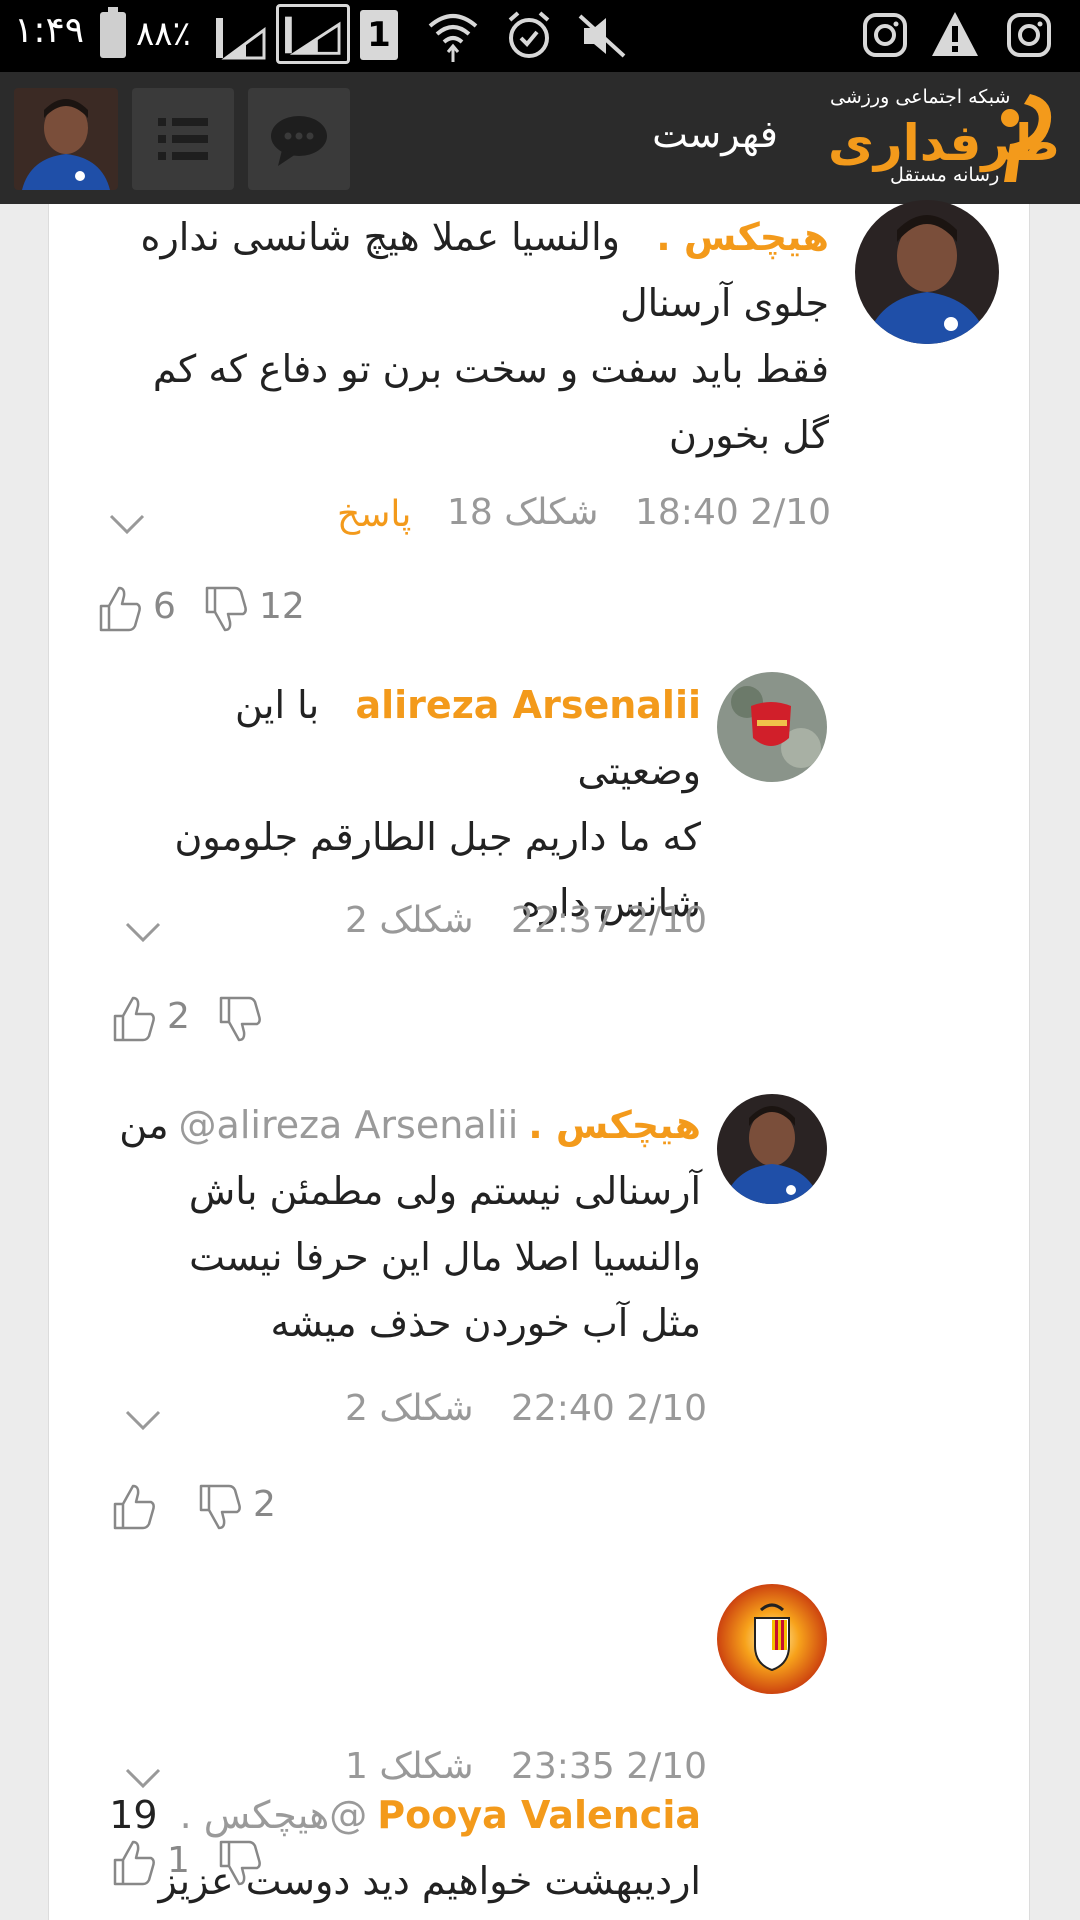 The width and height of the screenshot is (1080, 1920). What do you see at coordinates (164, 606) in the screenshot?
I see `like-count: 6` at bounding box center [164, 606].